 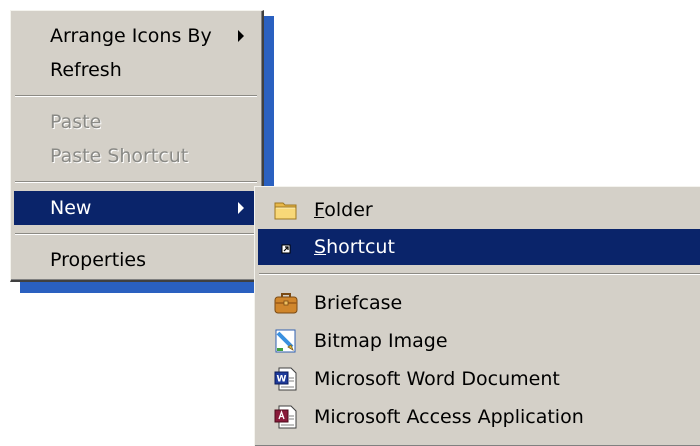 What do you see at coordinates (381, 341) in the screenshot?
I see `menu-item-label: Bitmap Image` at bounding box center [381, 341].